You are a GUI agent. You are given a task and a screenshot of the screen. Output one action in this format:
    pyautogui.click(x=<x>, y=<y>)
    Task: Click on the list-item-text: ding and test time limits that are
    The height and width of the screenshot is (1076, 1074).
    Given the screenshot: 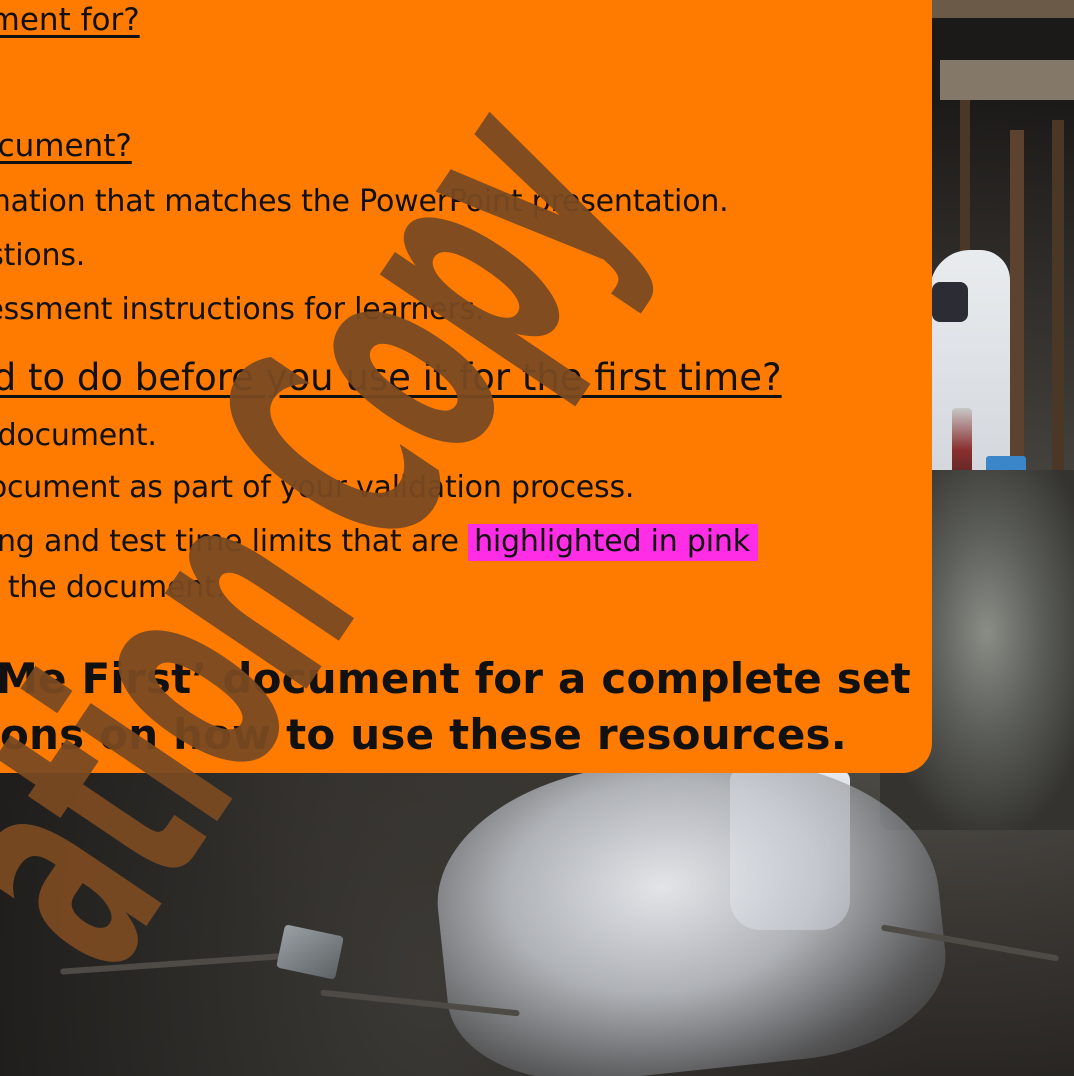 What is the action you would take?
    pyautogui.click(x=234, y=541)
    